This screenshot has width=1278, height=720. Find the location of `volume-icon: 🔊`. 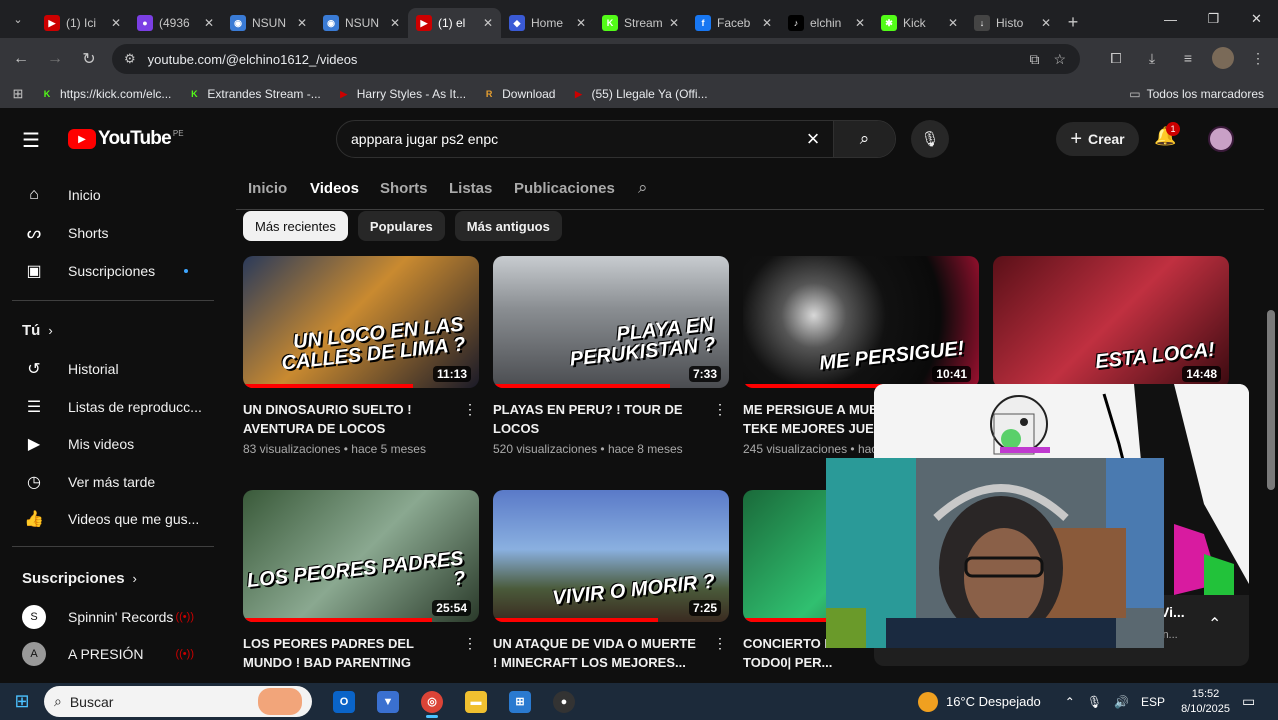

volume-icon: 🔊 is located at coordinates (1121, 702).